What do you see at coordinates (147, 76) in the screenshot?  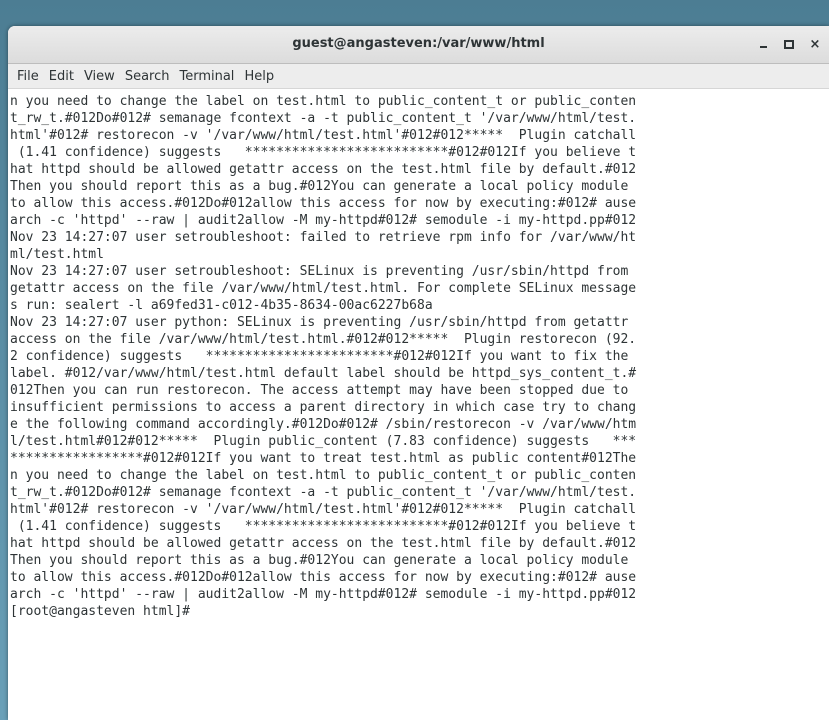 I see `menu-search: Search` at bounding box center [147, 76].